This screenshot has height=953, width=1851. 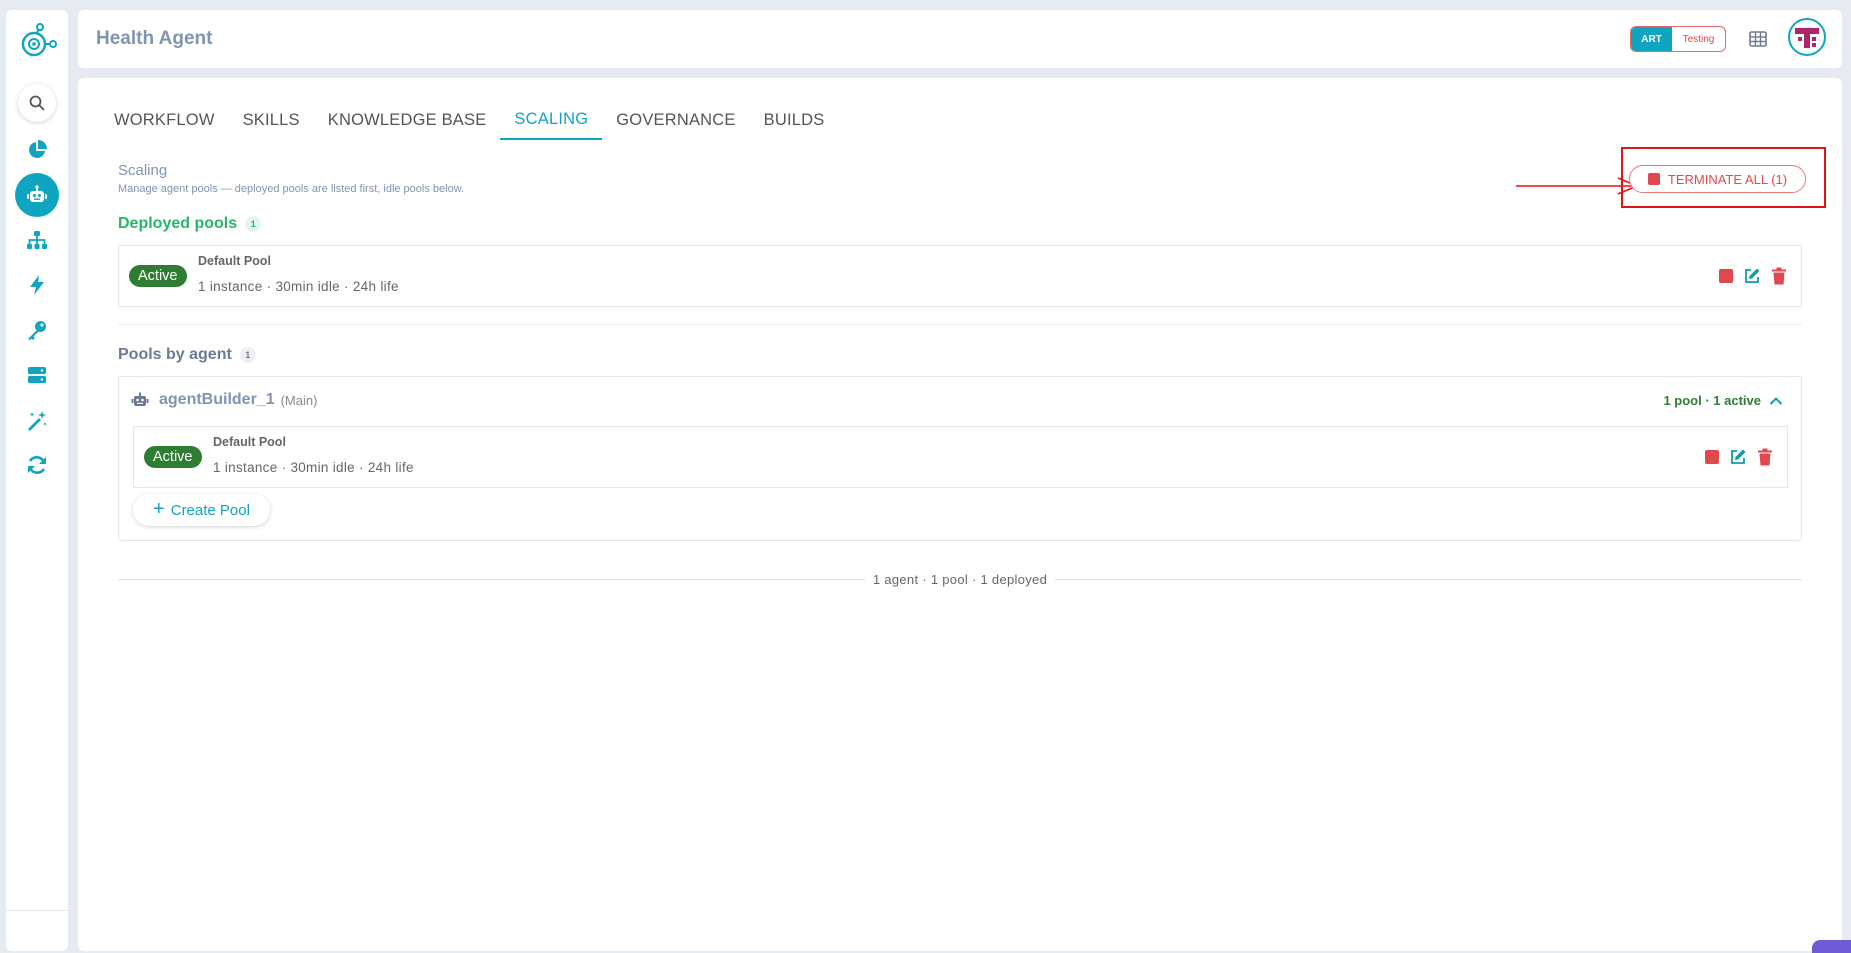 What do you see at coordinates (299, 400) in the screenshot?
I see `agent-tag: (Main)` at bounding box center [299, 400].